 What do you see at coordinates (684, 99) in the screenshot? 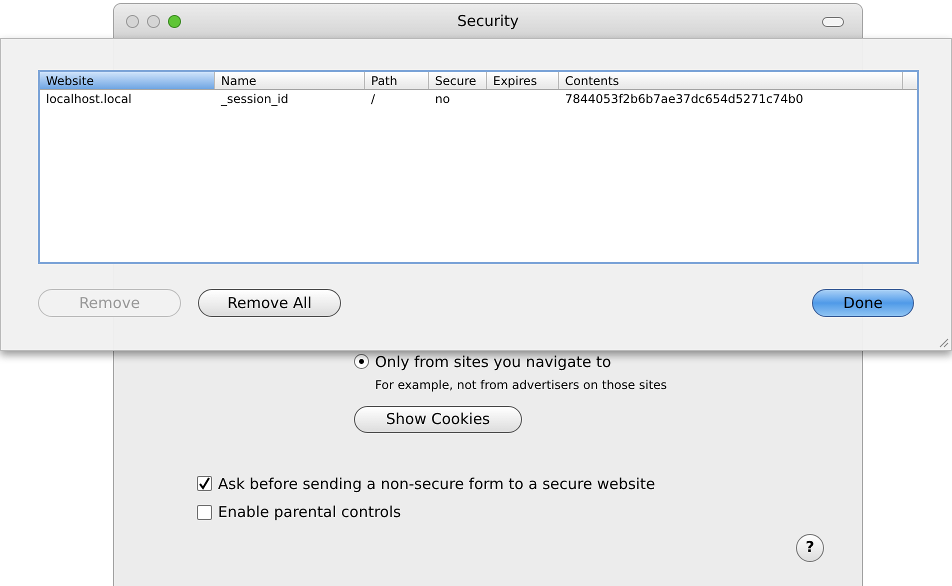
I see `table-cell-text: 7844053f2b6b7ae37dc654d5271c74b0` at bounding box center [684, 99].